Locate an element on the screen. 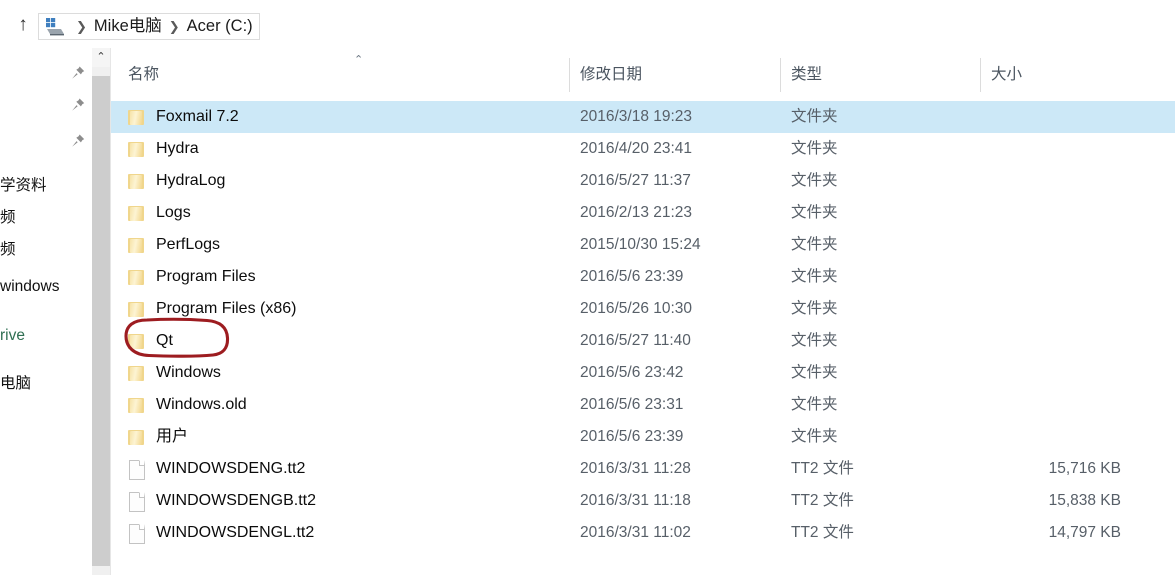 The height and width of the screenshot is (575, 1175). table-row: HydraLog 2016/5/27 11:37 文件夹 is located at coordinates (643, 181).